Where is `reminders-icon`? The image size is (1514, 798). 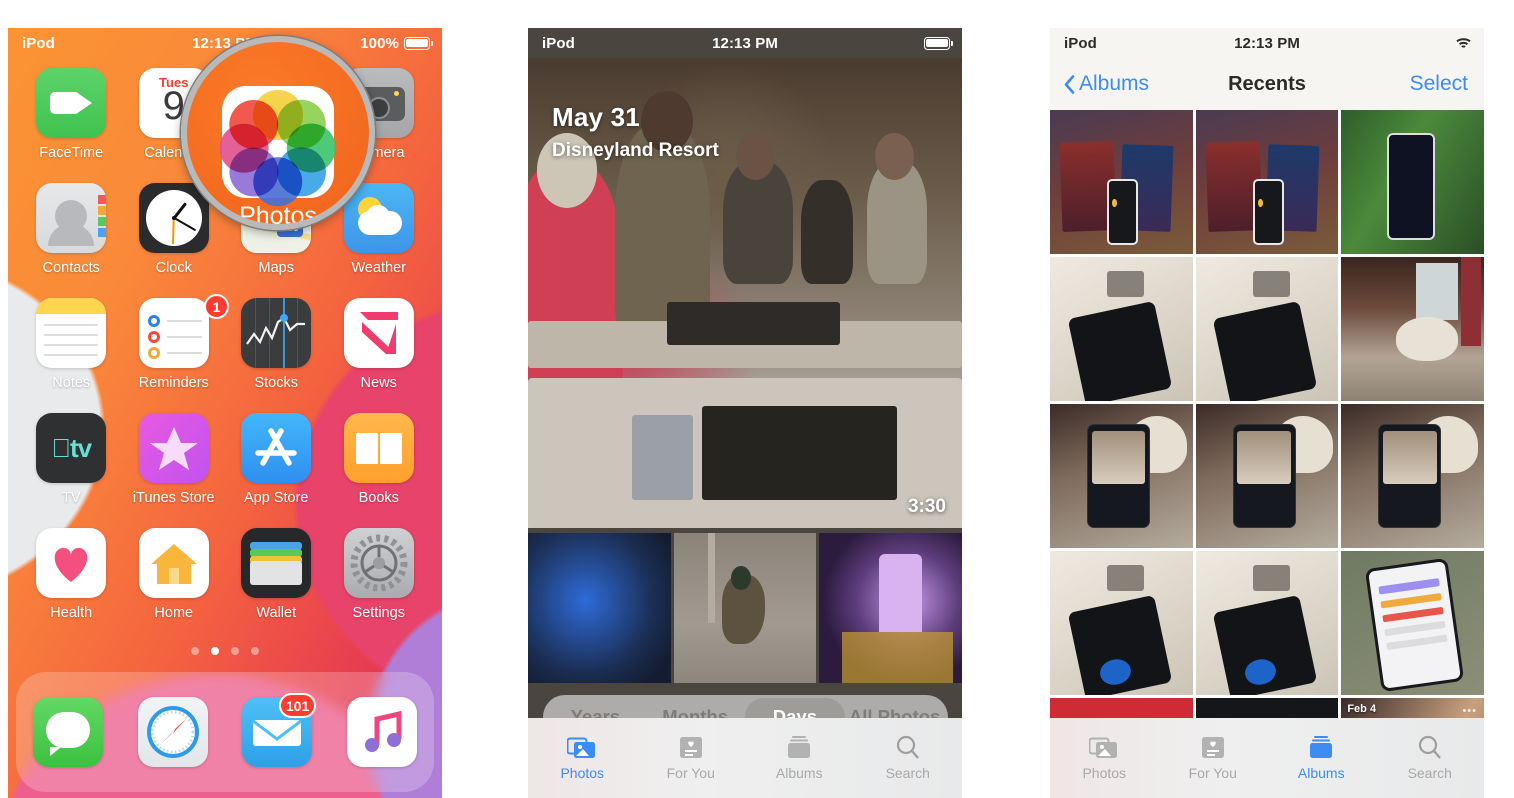 reminders-icon is located at coordinates (173, 333).